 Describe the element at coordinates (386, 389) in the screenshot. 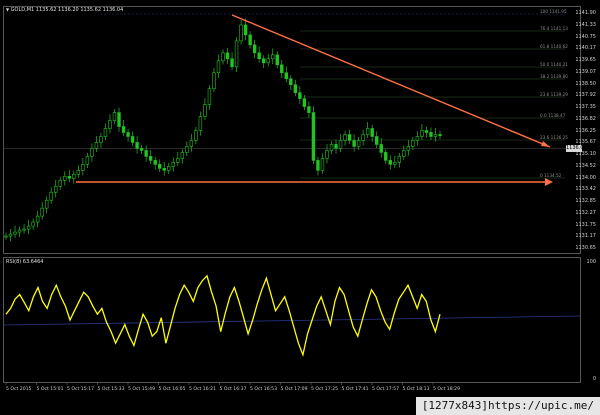

I see `time-axis-label: 5 Oct 17:57` at that location.